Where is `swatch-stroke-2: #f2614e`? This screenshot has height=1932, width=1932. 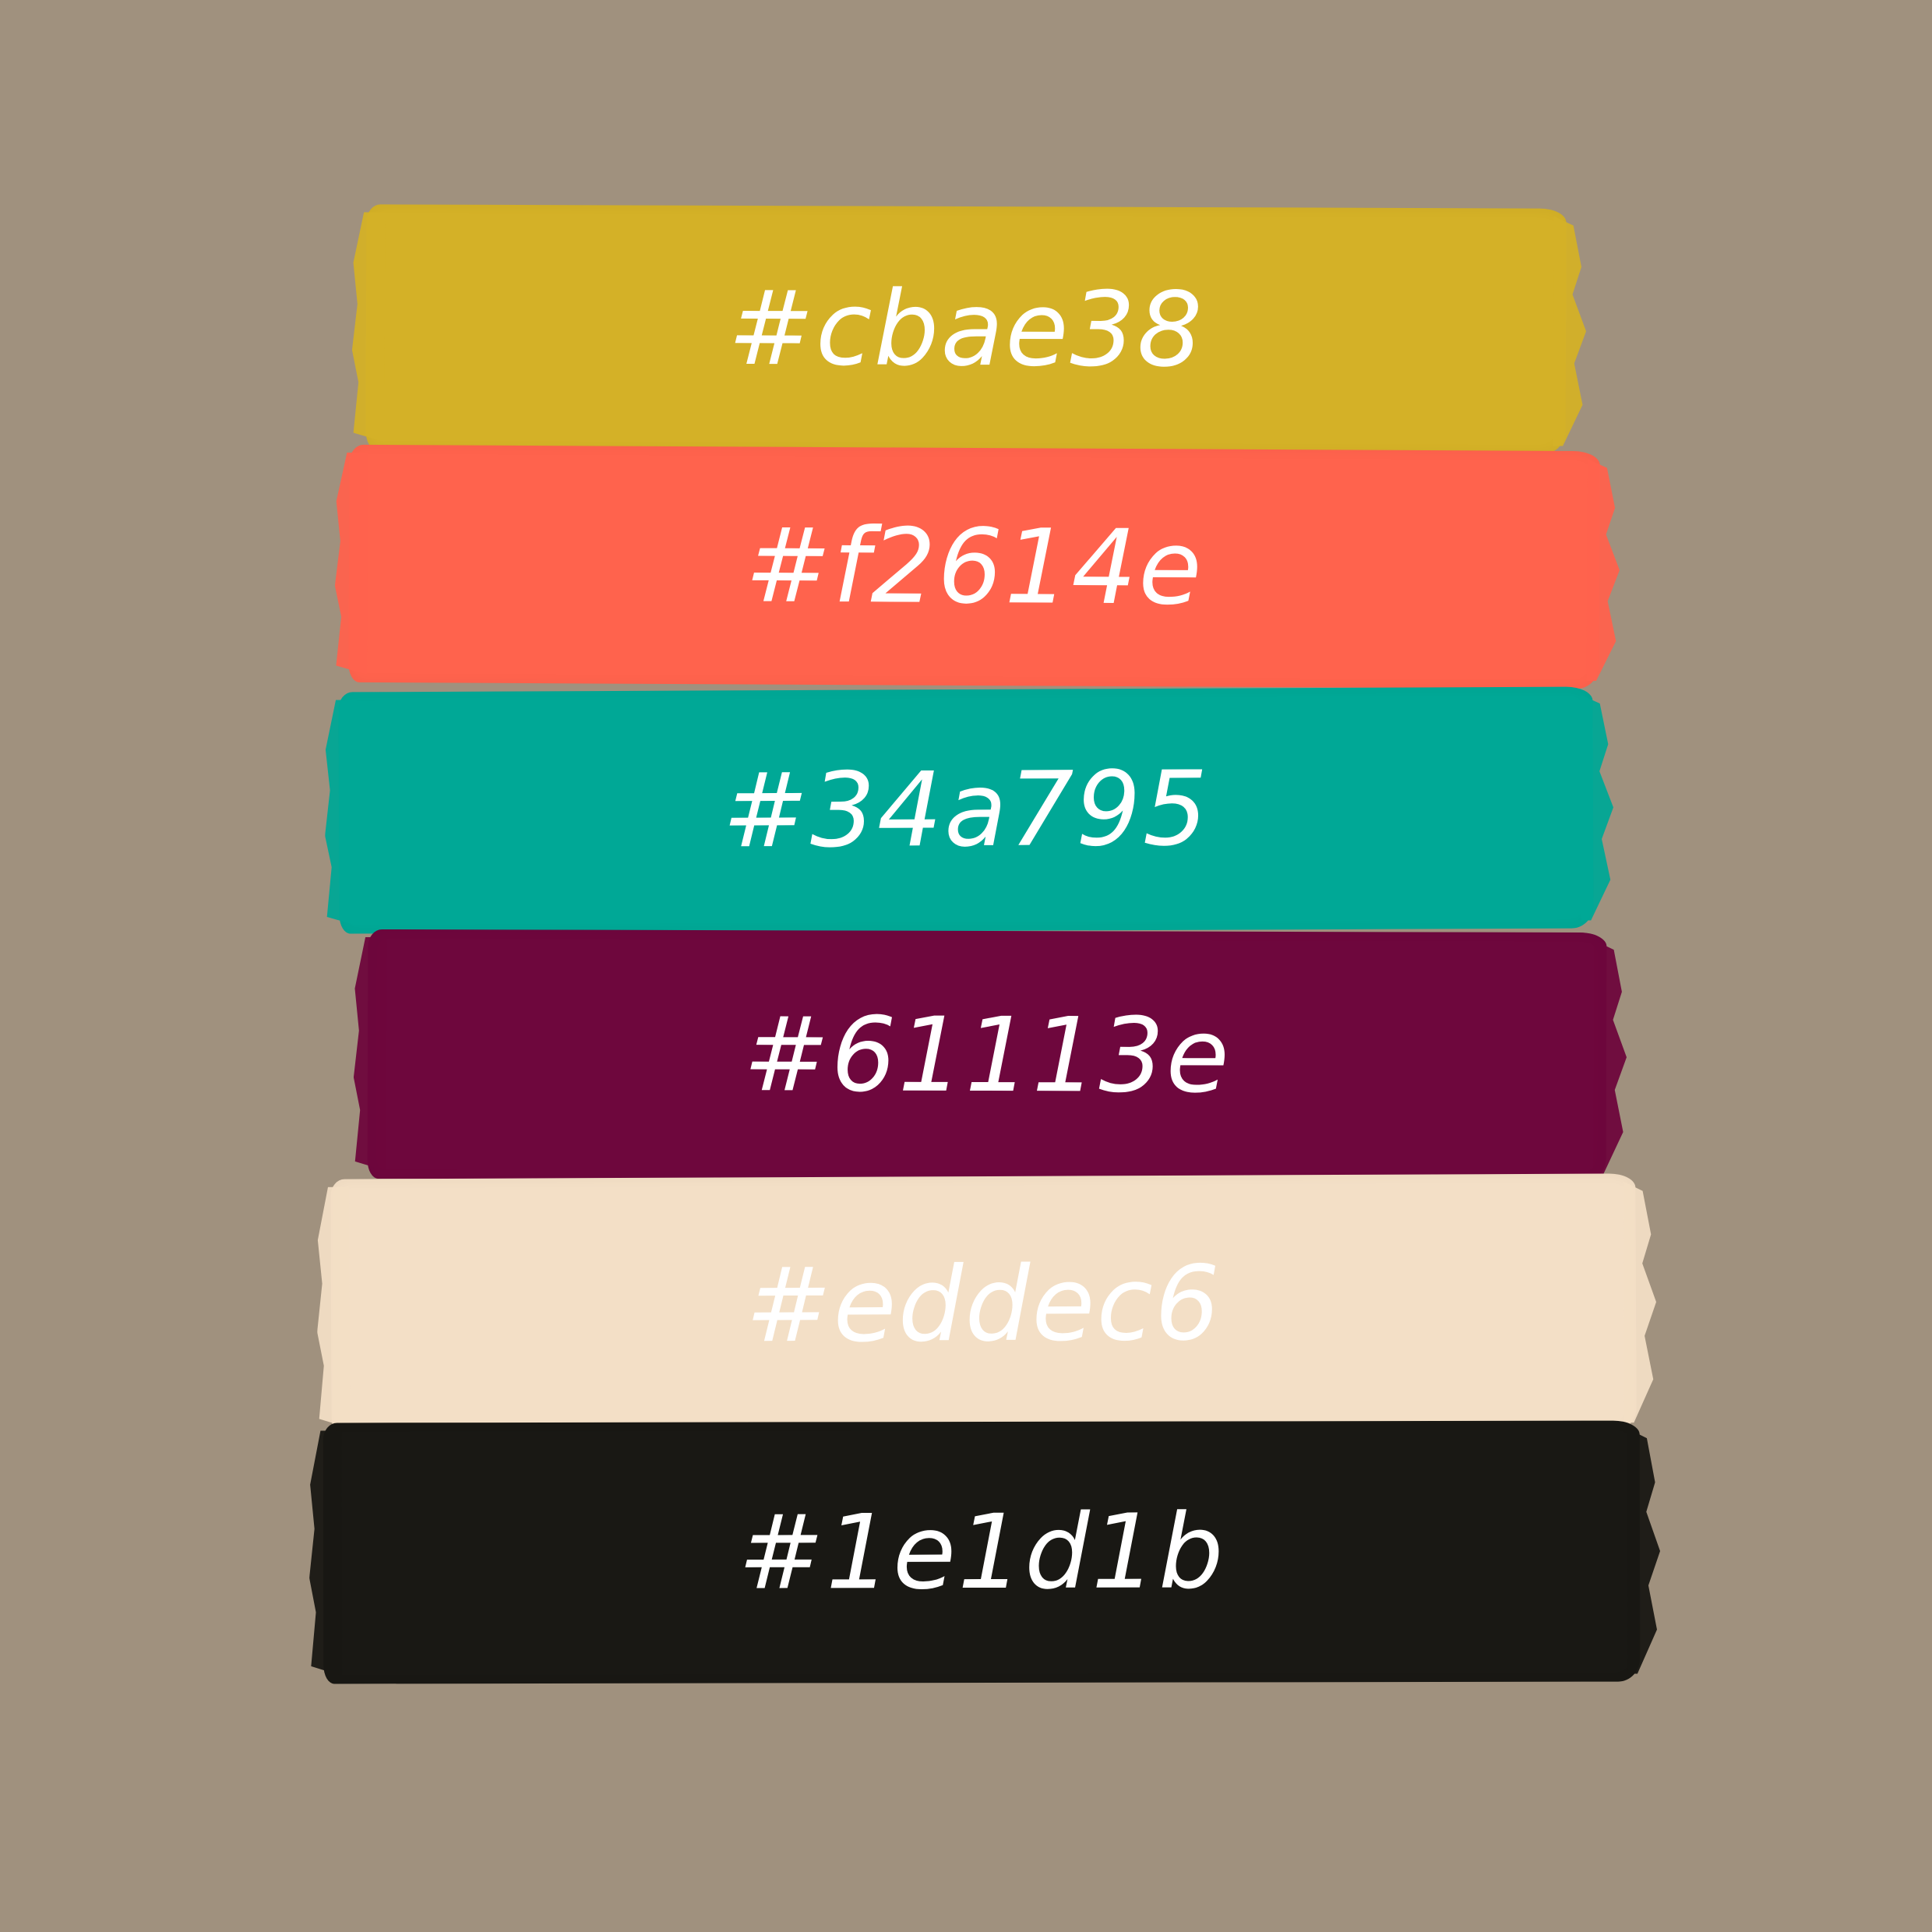 swatch-stroke-2: #f2614e is located at coordinates (974, 566).